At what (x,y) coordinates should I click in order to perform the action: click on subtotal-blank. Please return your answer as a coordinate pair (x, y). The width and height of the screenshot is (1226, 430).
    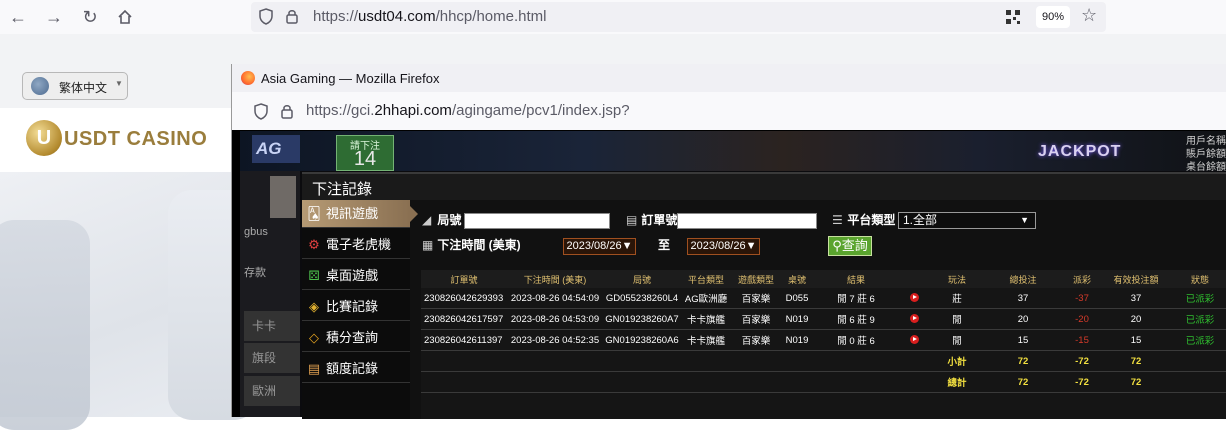
    Looking at the image, I should click on (1197, 361).